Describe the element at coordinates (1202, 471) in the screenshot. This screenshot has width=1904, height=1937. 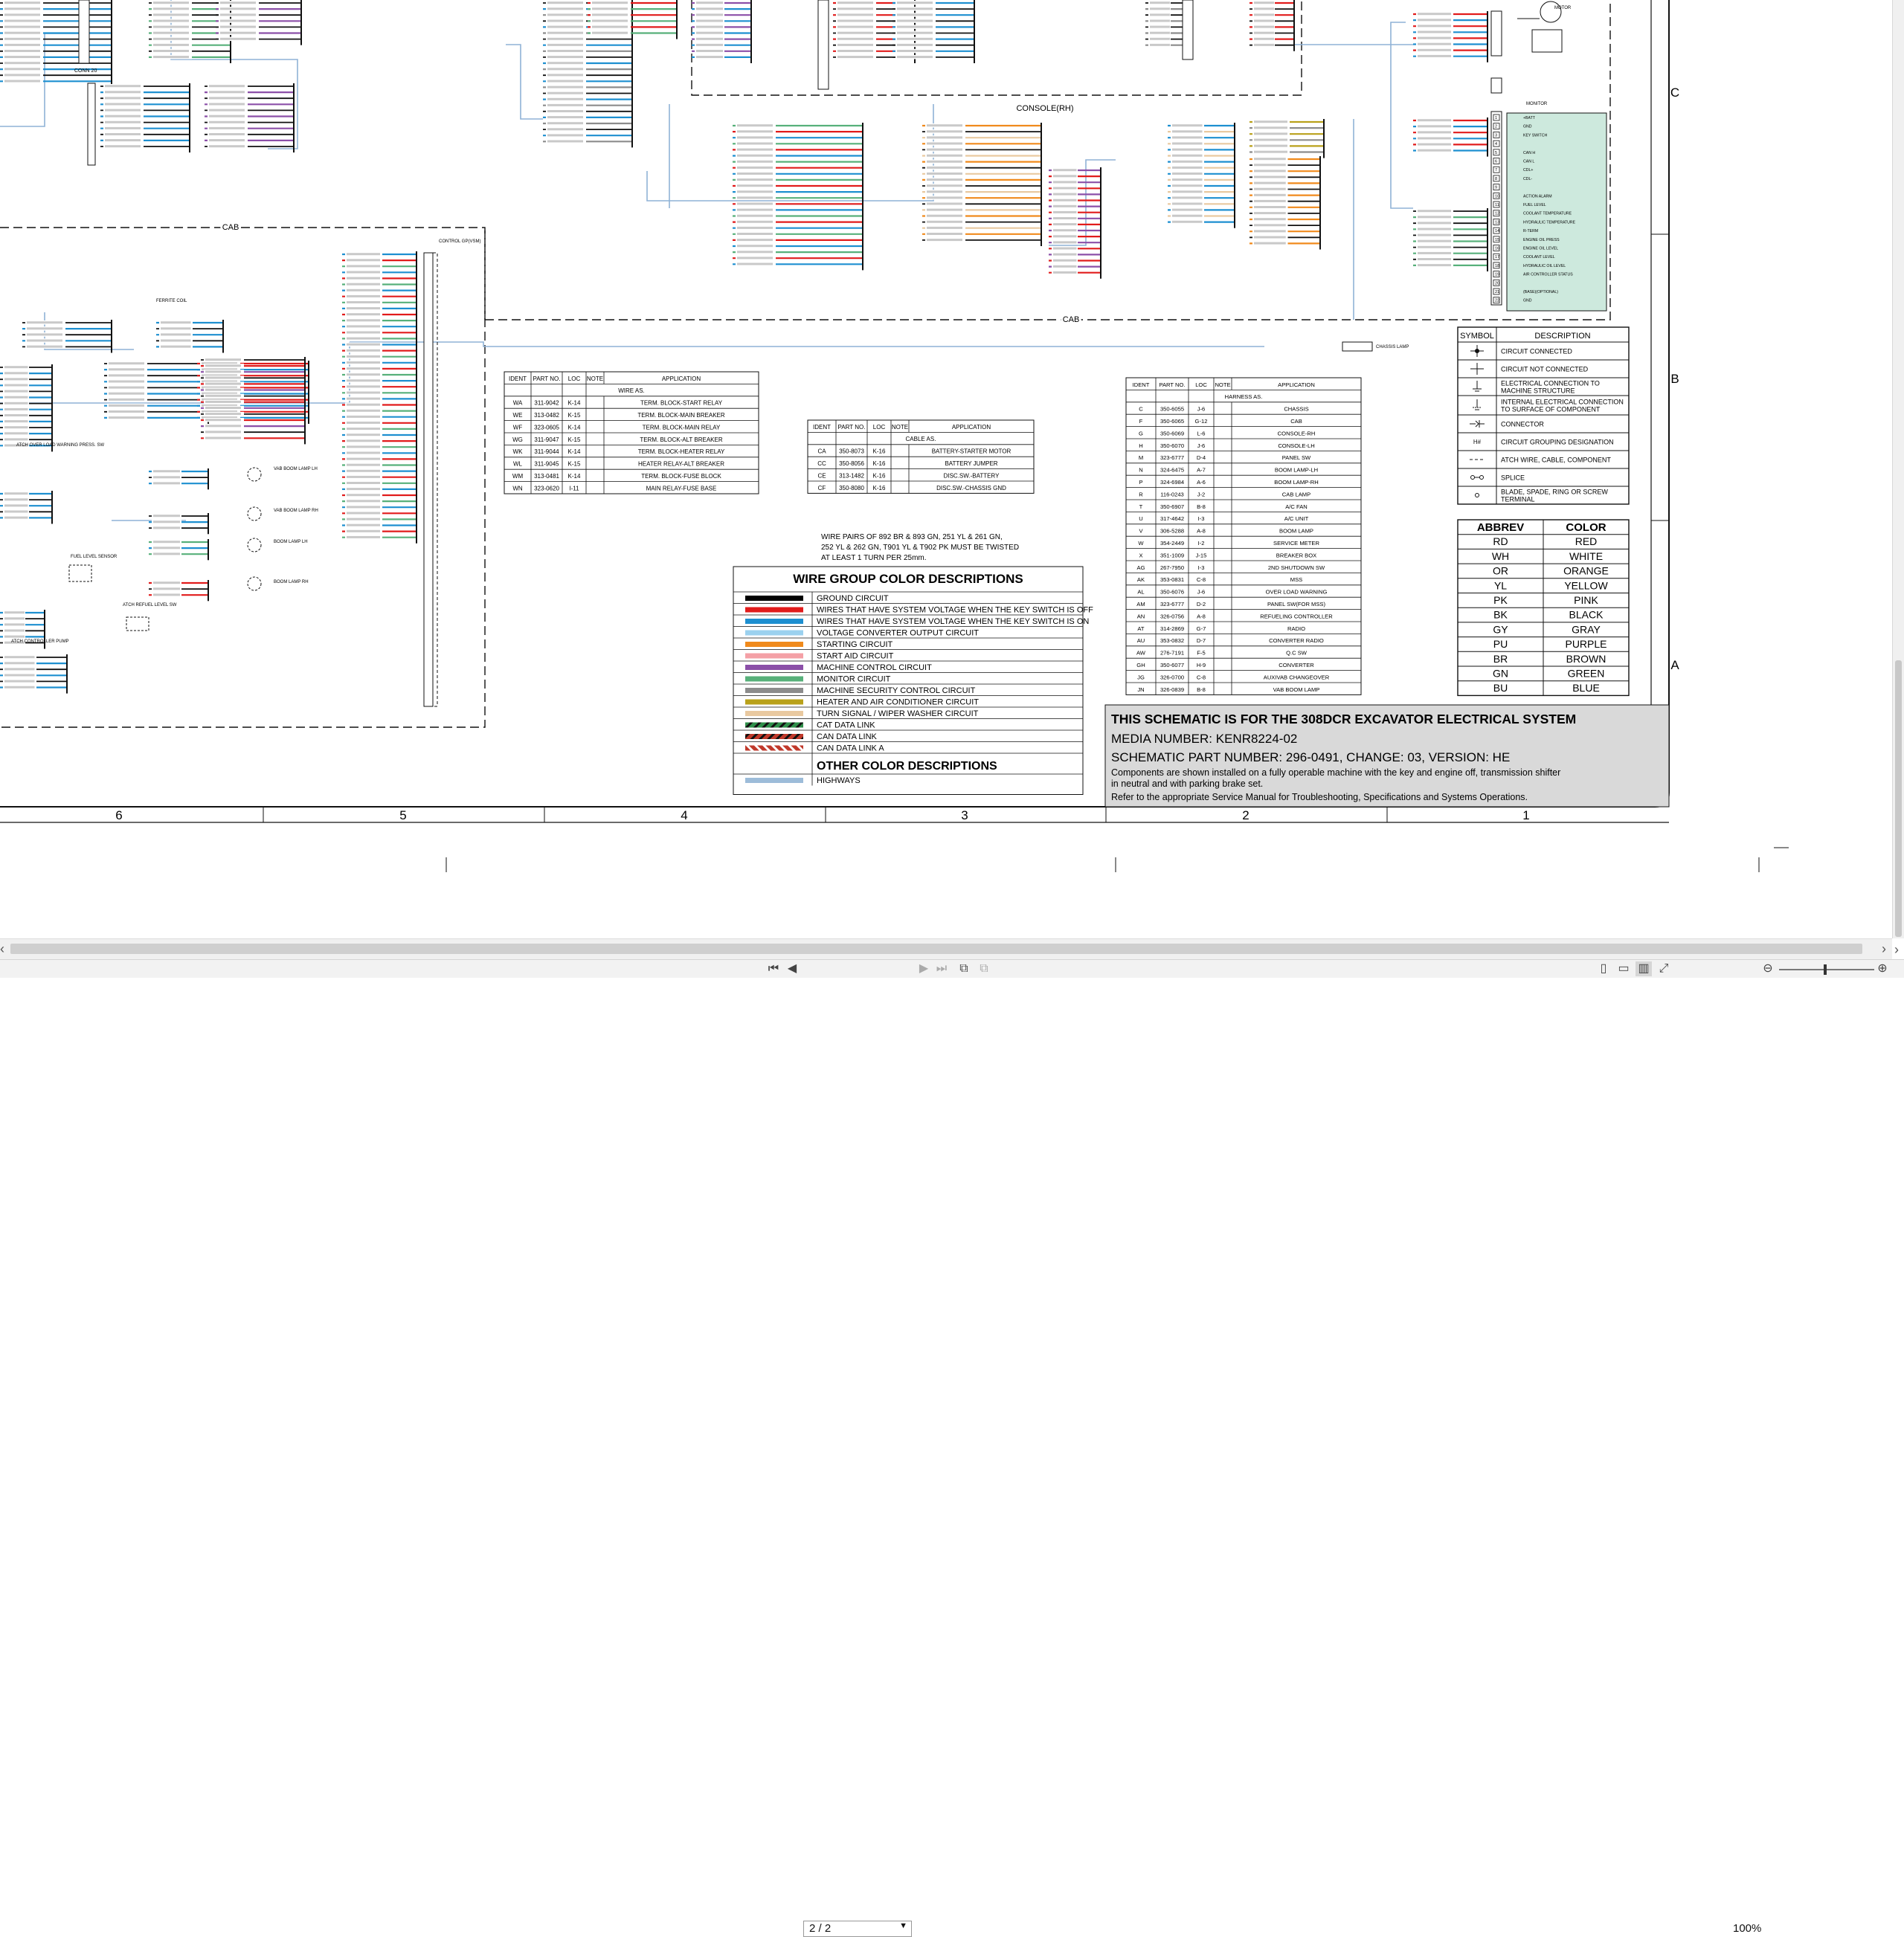
I see `table-cell: A-7` at that location.